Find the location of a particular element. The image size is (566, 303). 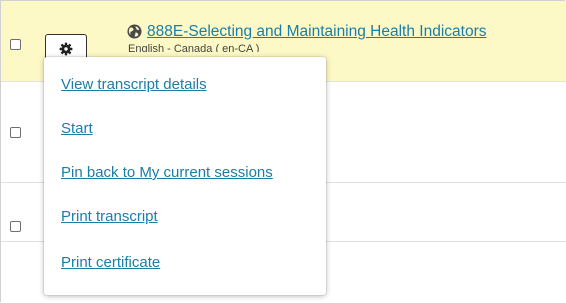

course-language: English - Canada ( en-CA ) is located at coordinates (194, 47).